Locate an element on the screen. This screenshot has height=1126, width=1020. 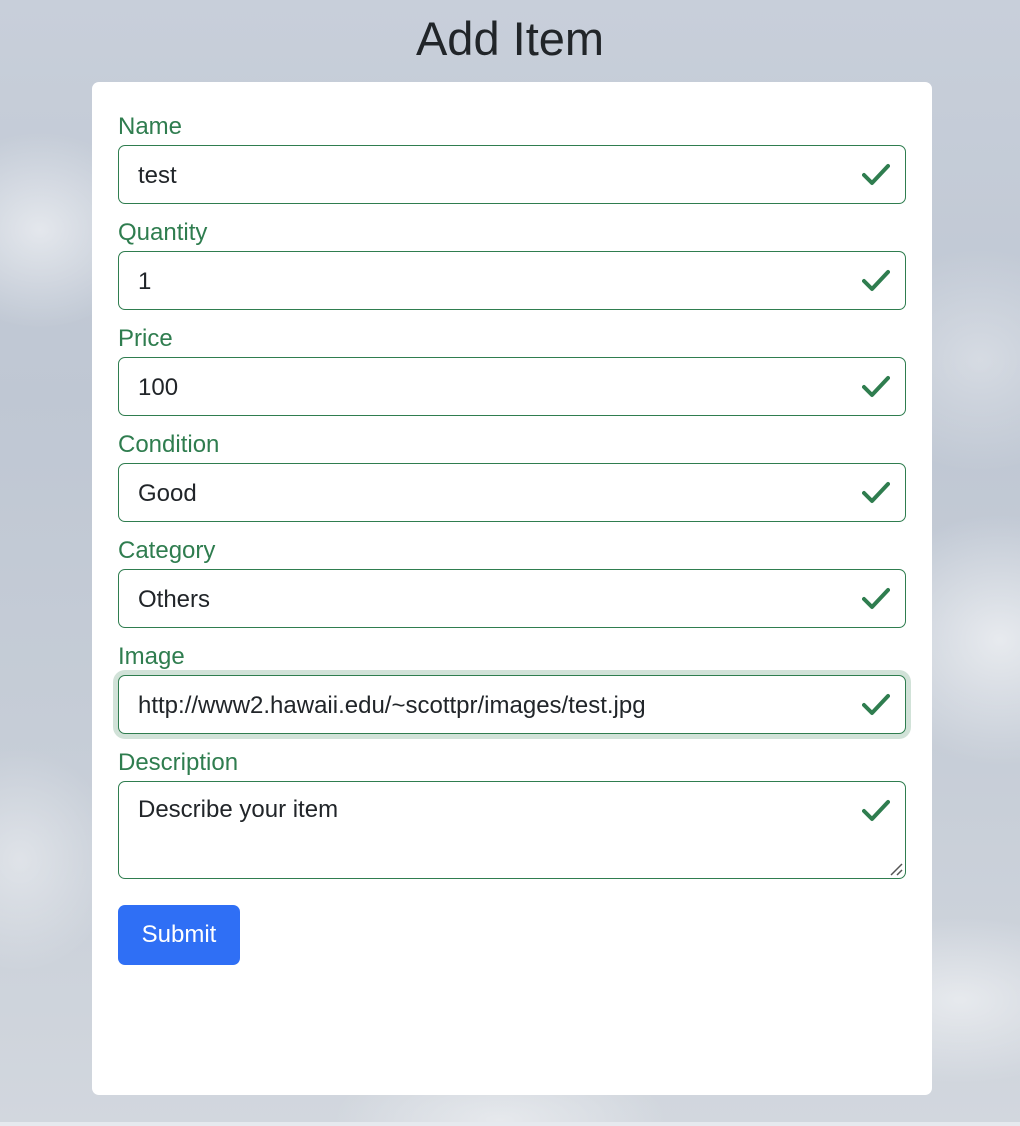
condition-field-group: Condition Good is located at coordinates (512, 476).